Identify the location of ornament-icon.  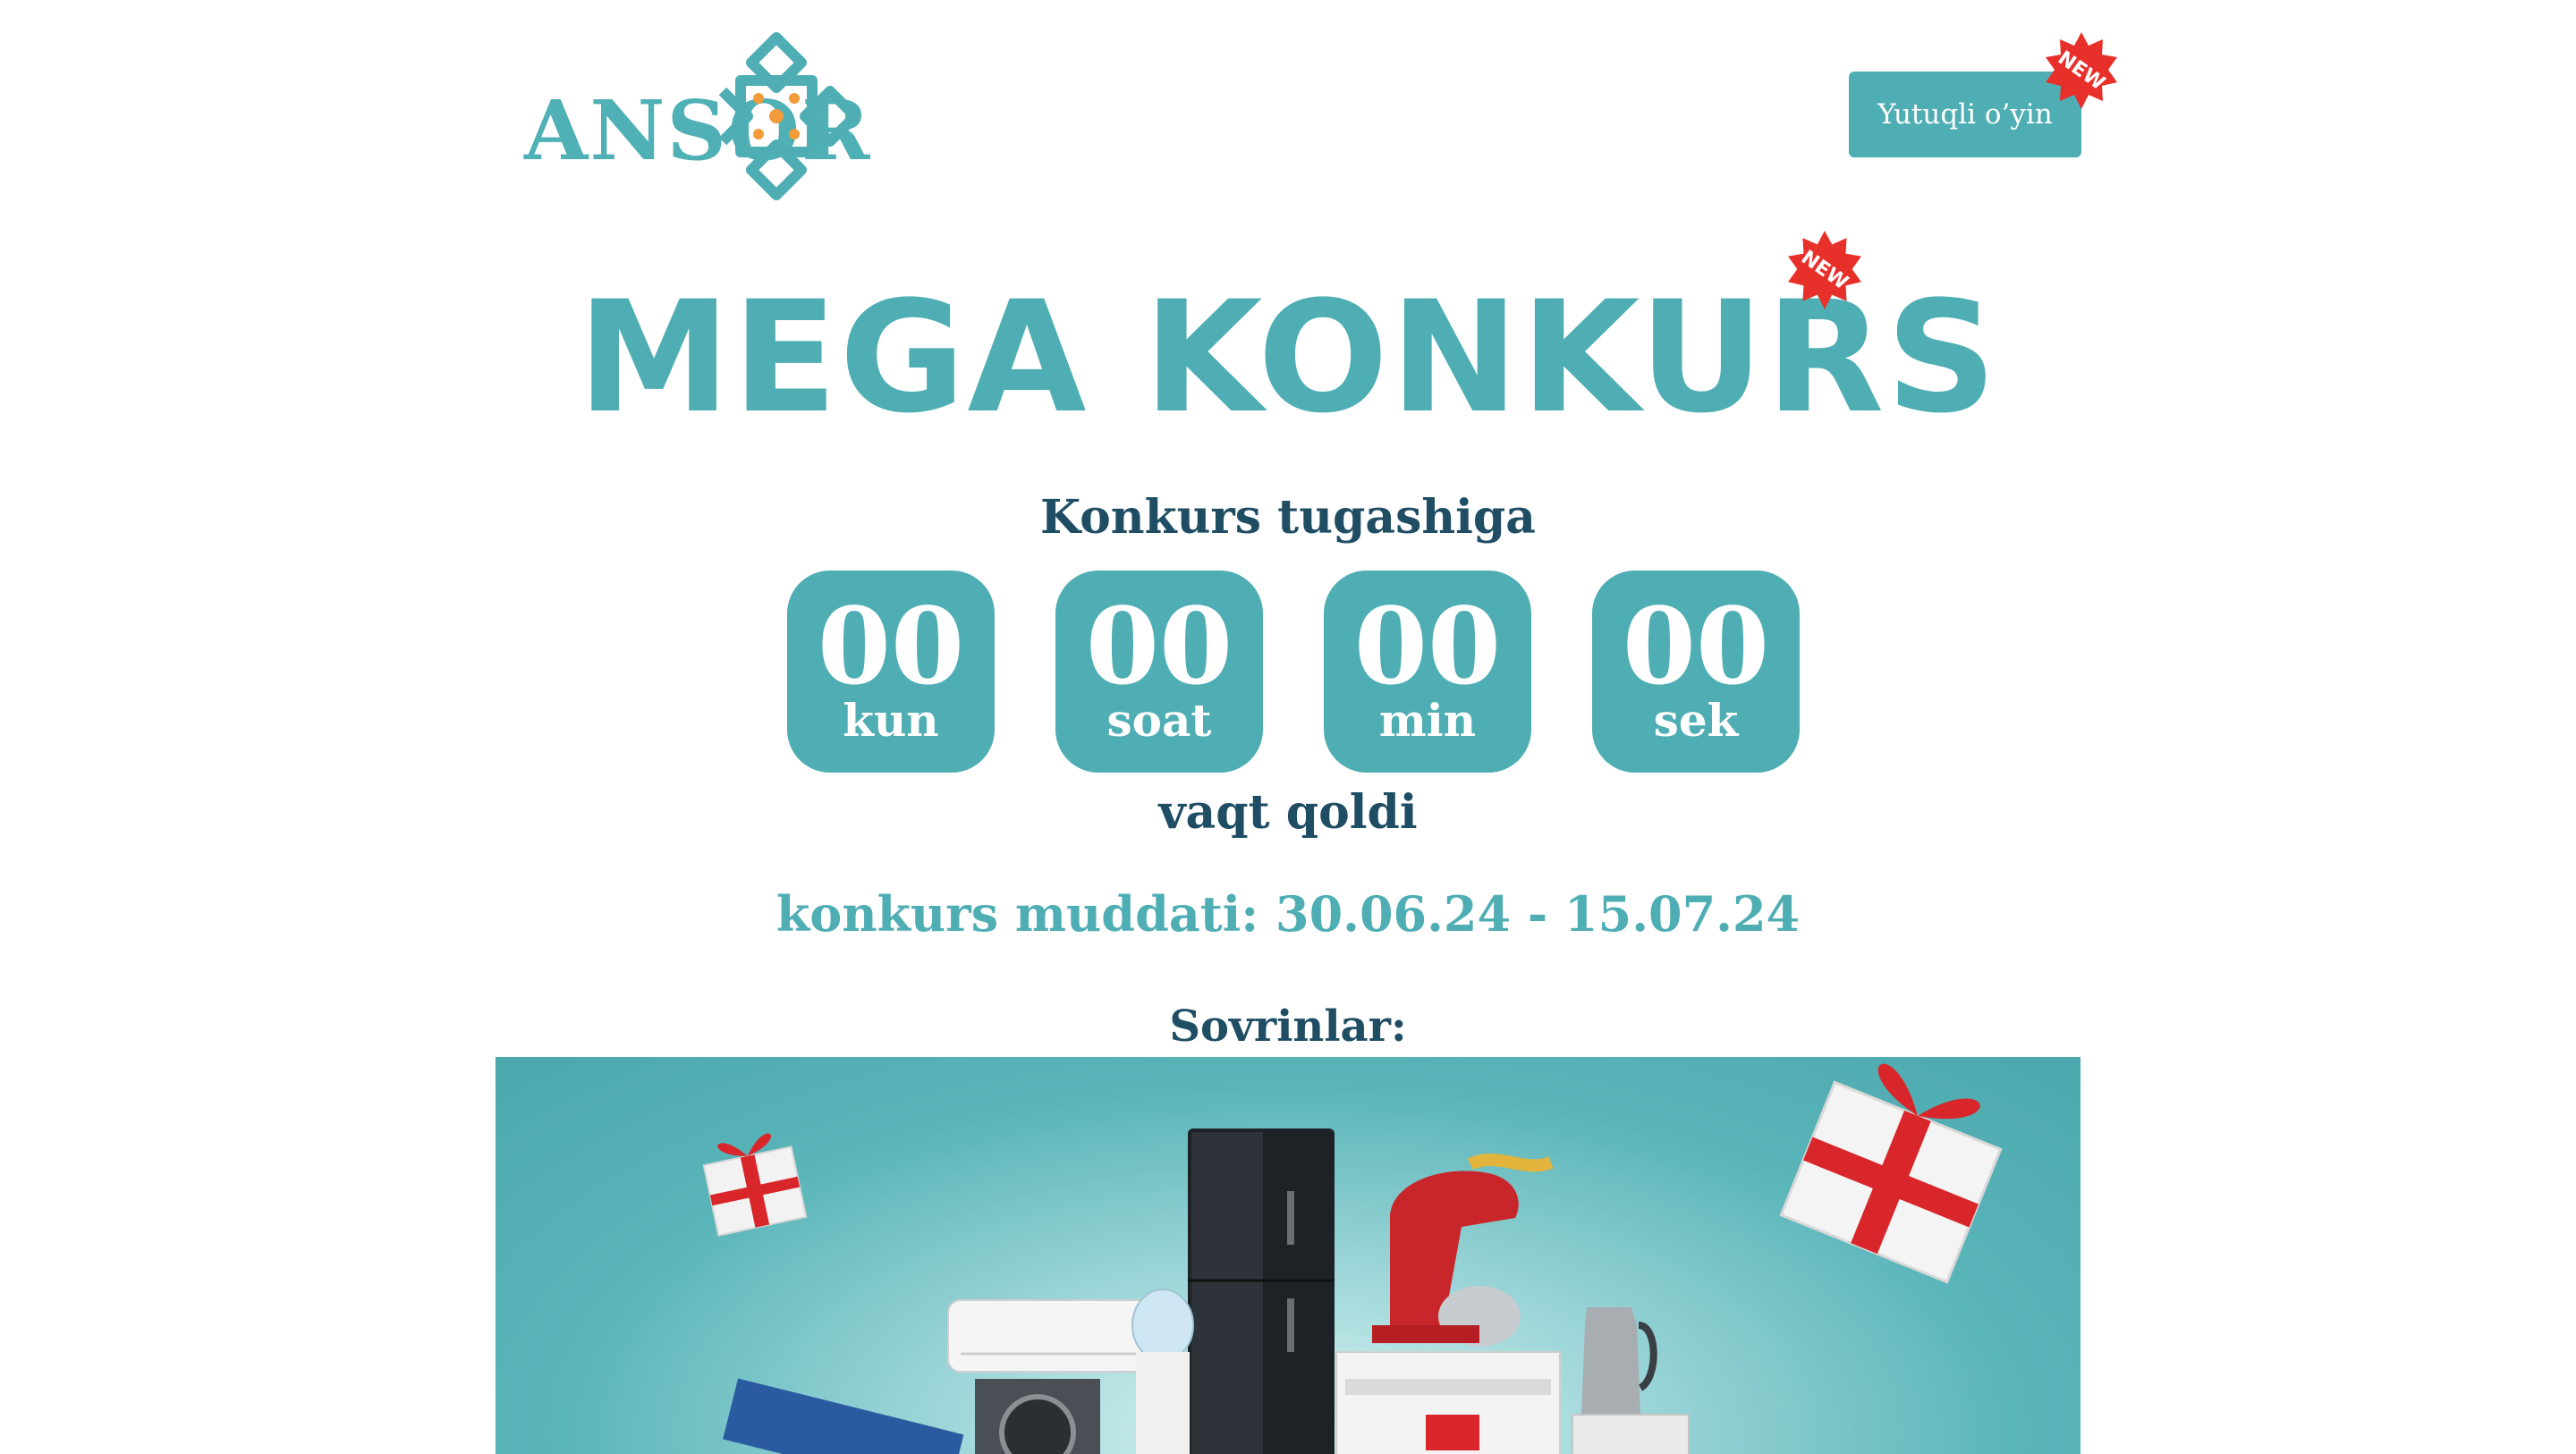
(789, 116).